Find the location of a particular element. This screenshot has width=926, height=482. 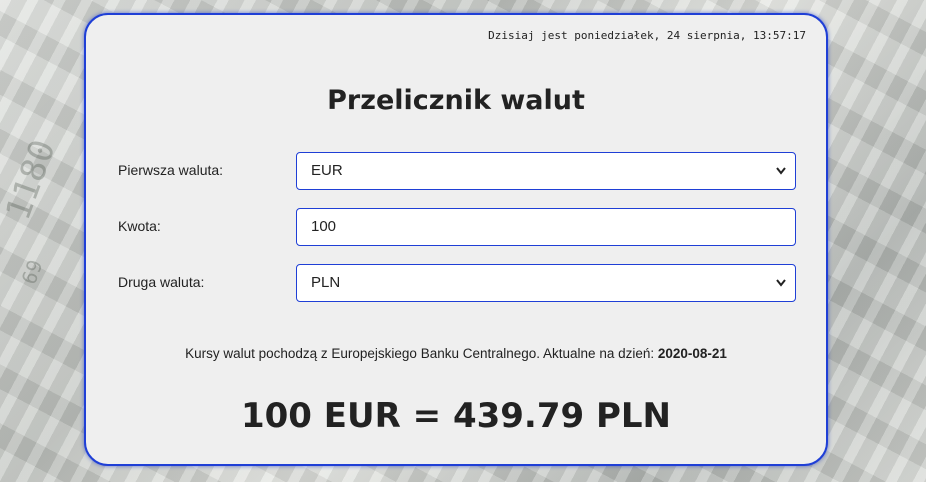

rates-date: 2020-08-21 is located at coordinates (692, 353).